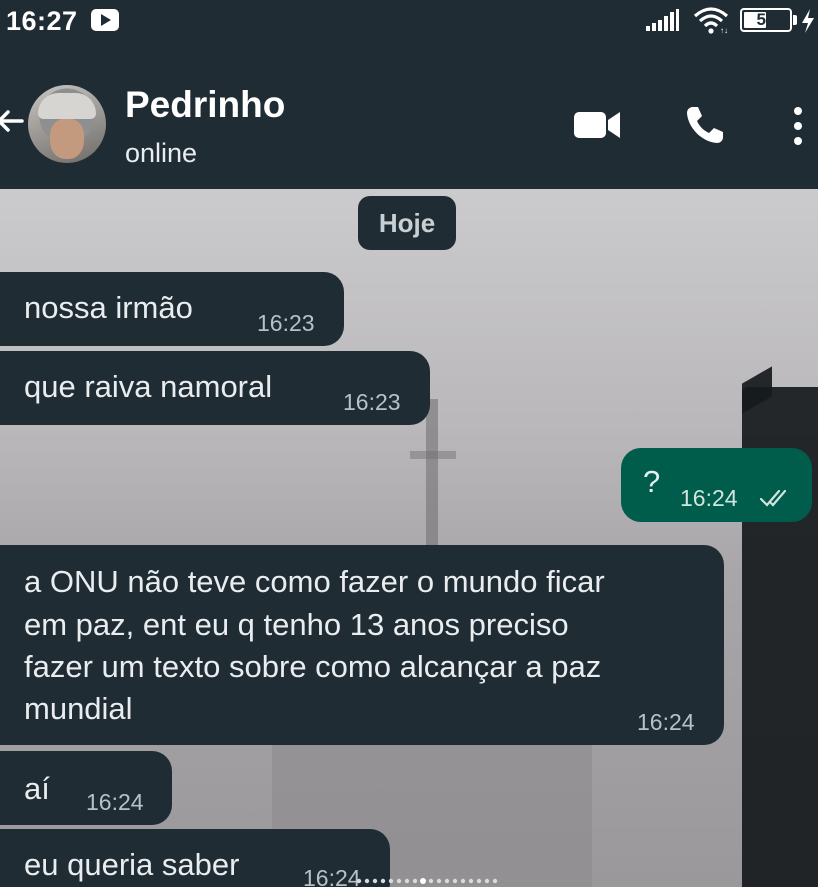 The width and height of the screenshot is (818, 887). What do you see at coordinates (711, 20) in the screenshot?
I see `wifi-icon: ↑↓` at bounding box center [711, 20].